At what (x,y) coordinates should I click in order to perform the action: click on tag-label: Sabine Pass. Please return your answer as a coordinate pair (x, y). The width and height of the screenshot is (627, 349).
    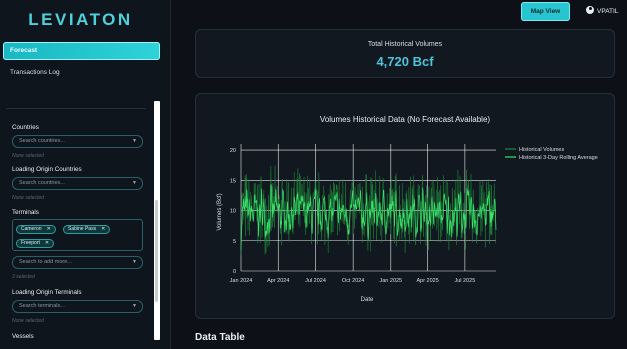
    Looking at the image, I should click on (82, 229).